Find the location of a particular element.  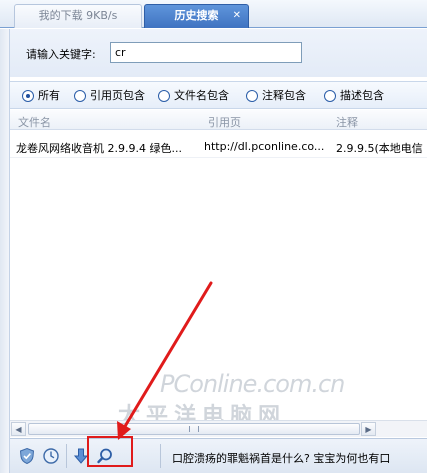

scrollbar-thumb is located at coordinates (194, 429).